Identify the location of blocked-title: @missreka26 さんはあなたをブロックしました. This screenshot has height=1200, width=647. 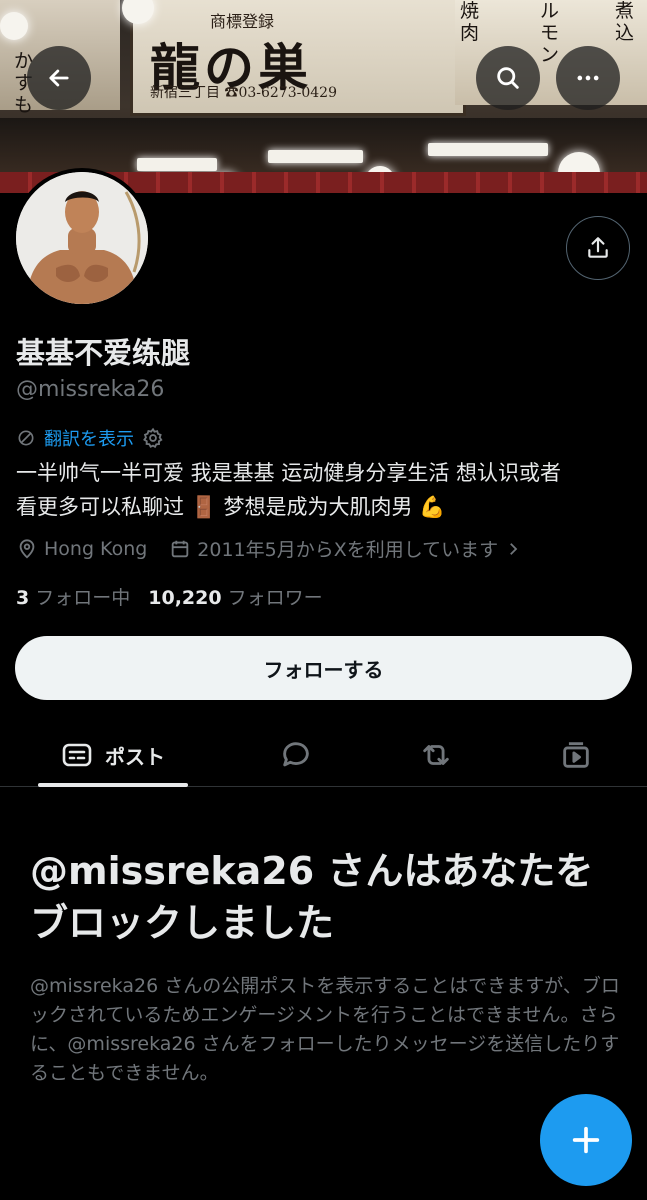
(312, 897).